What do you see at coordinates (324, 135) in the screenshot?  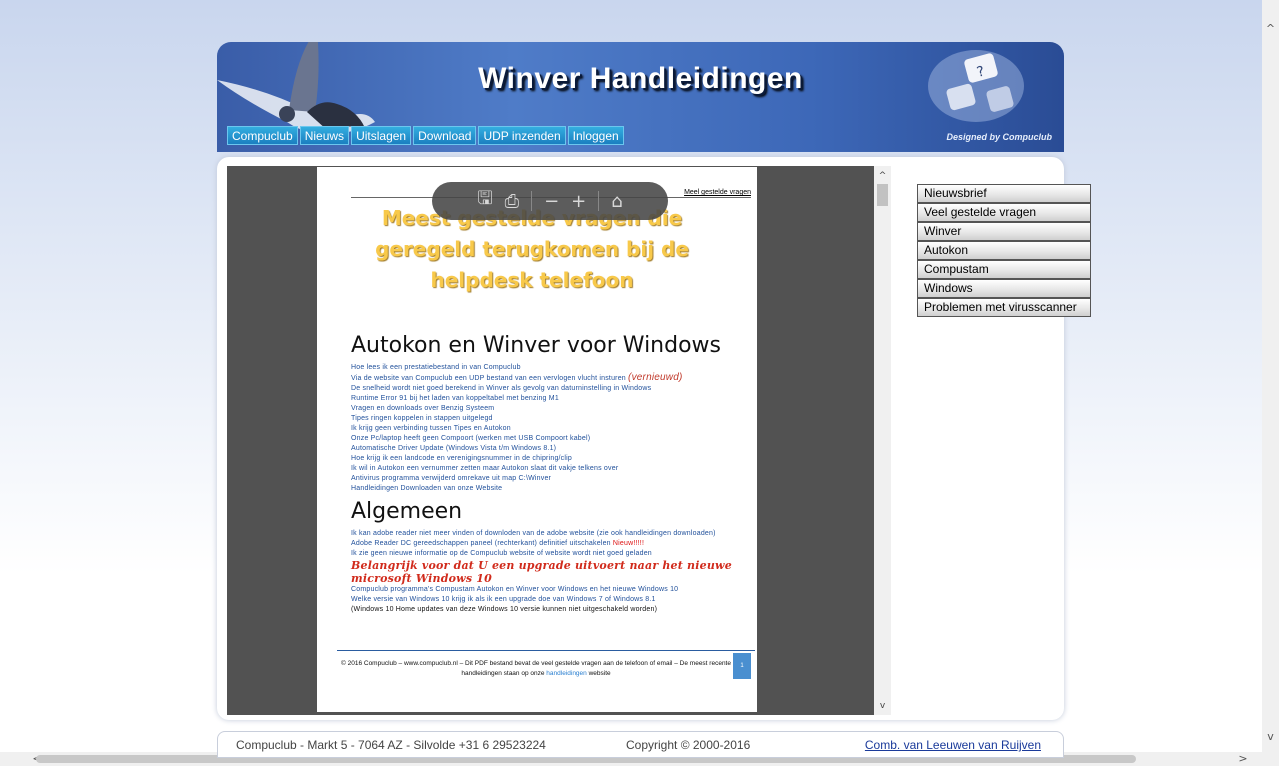 I see `nav-nieuws: Nieuws` at bounding box center [324, 135].